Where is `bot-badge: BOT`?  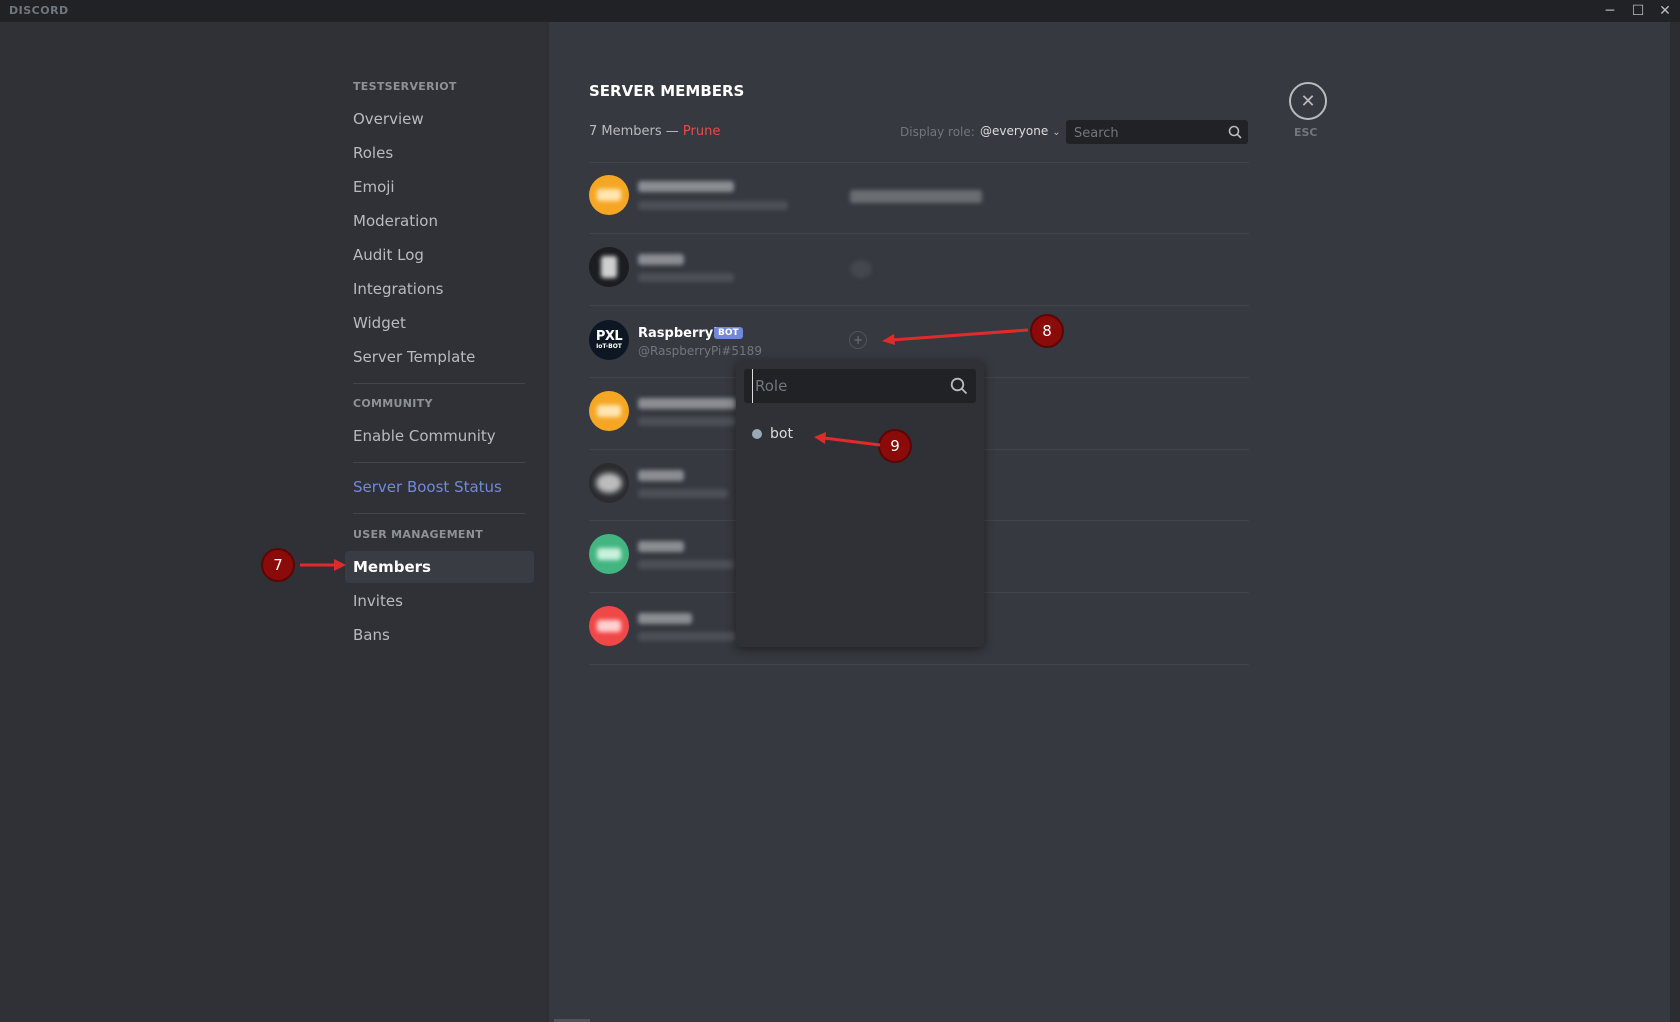 bot-badge: BOT is located at coordinates (728, 333).